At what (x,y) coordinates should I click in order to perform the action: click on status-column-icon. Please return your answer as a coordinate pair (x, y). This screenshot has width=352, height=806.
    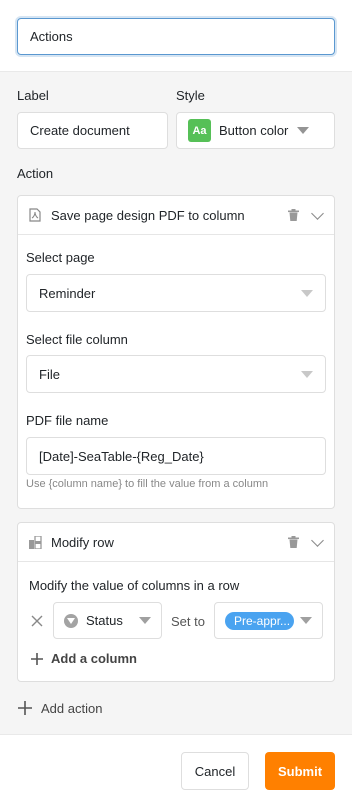
    Looking at the image, I should click on (71, 620).